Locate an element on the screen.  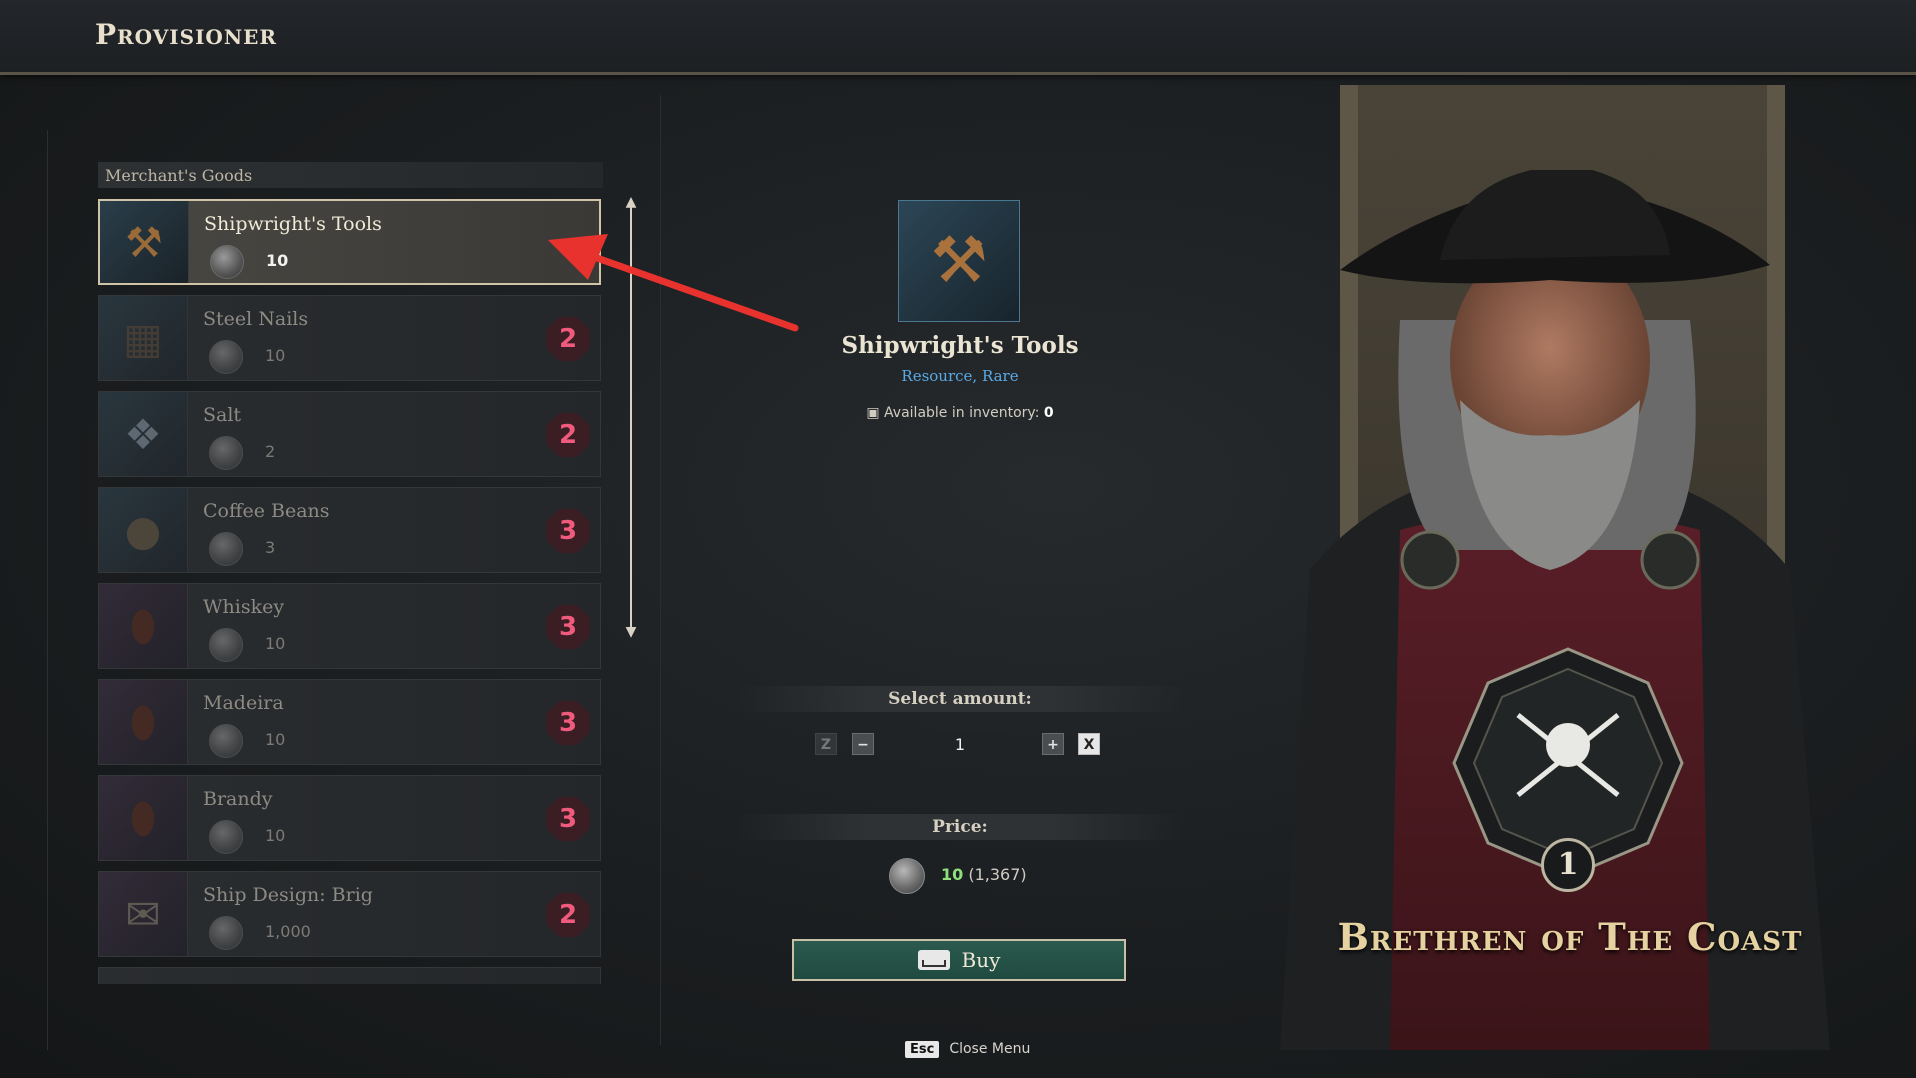
close-menu-label: Close Menu is located at coordinates (990, 1049).